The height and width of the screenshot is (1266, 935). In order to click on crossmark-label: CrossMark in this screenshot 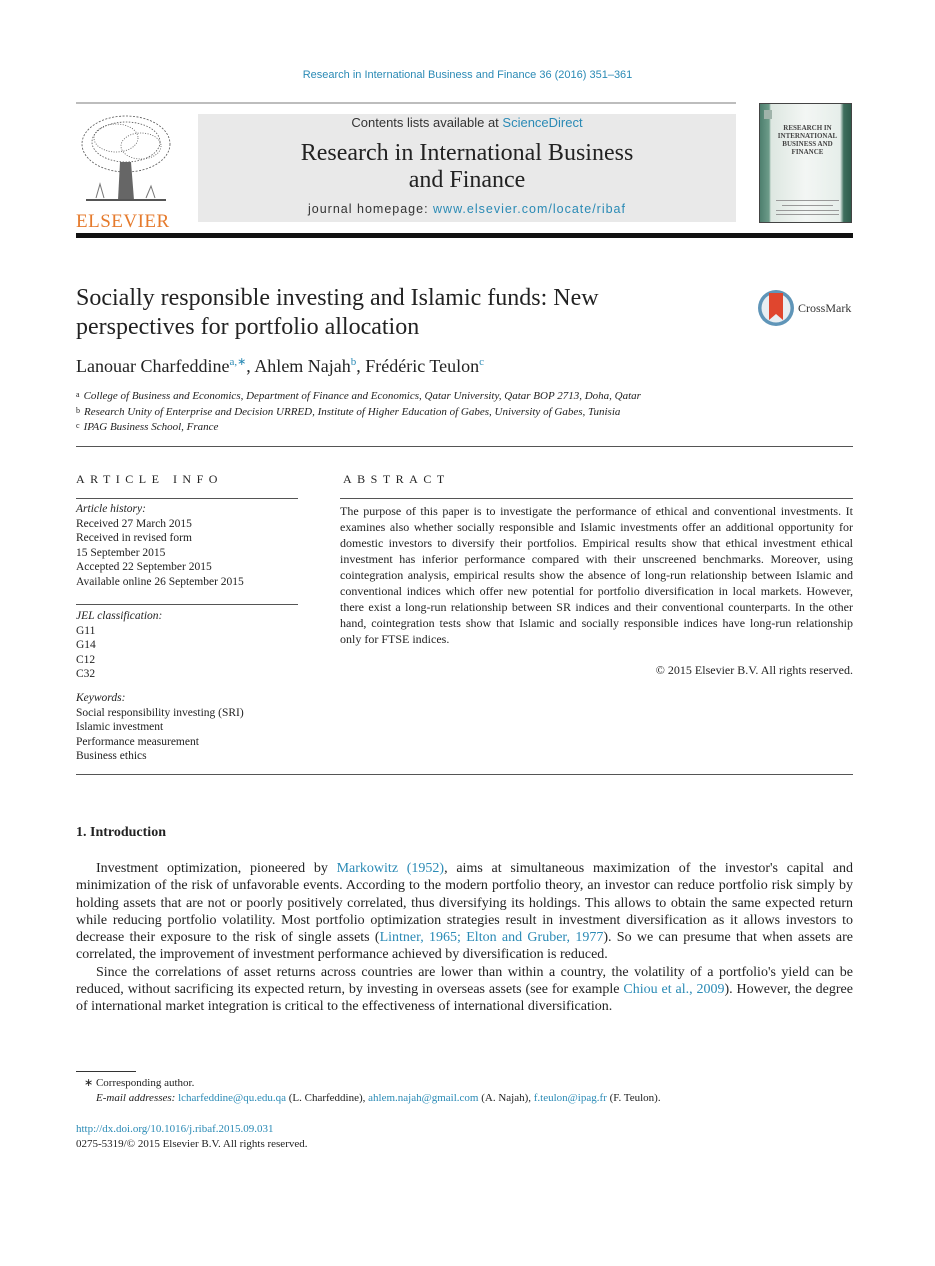, I will do `click(825, 308)`.